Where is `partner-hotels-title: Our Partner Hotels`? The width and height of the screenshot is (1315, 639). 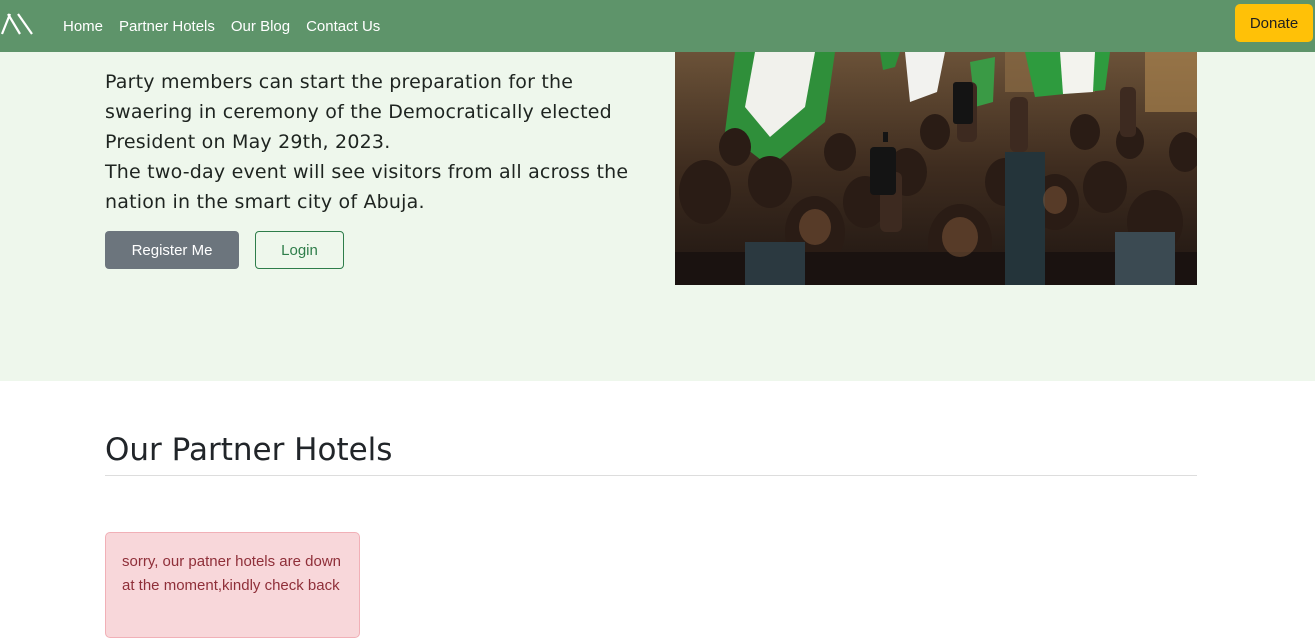
partner-hotels-title: Our Partner Hotels is located at coordinates (249, 450).